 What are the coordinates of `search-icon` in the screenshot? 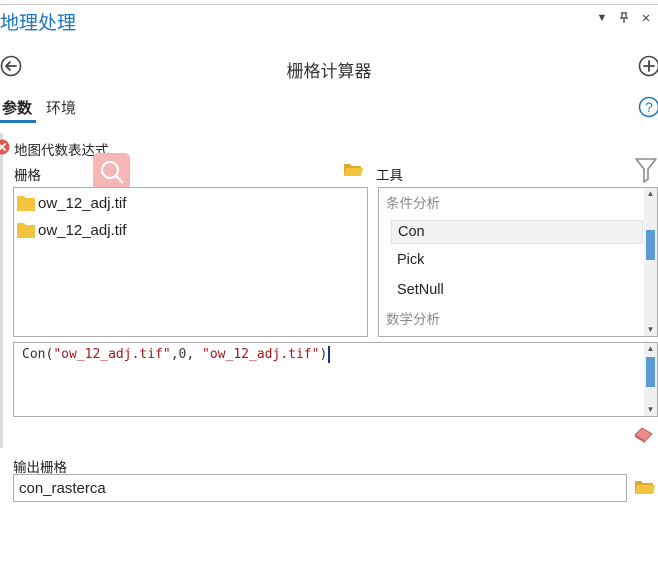 It's located at (112, 172).